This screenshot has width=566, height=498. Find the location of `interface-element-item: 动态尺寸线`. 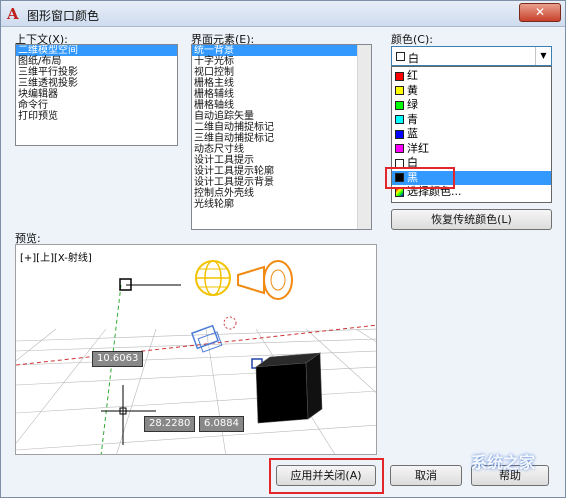

interface-element-item: 动态尺寸线 is located at coordinates (281, 149).